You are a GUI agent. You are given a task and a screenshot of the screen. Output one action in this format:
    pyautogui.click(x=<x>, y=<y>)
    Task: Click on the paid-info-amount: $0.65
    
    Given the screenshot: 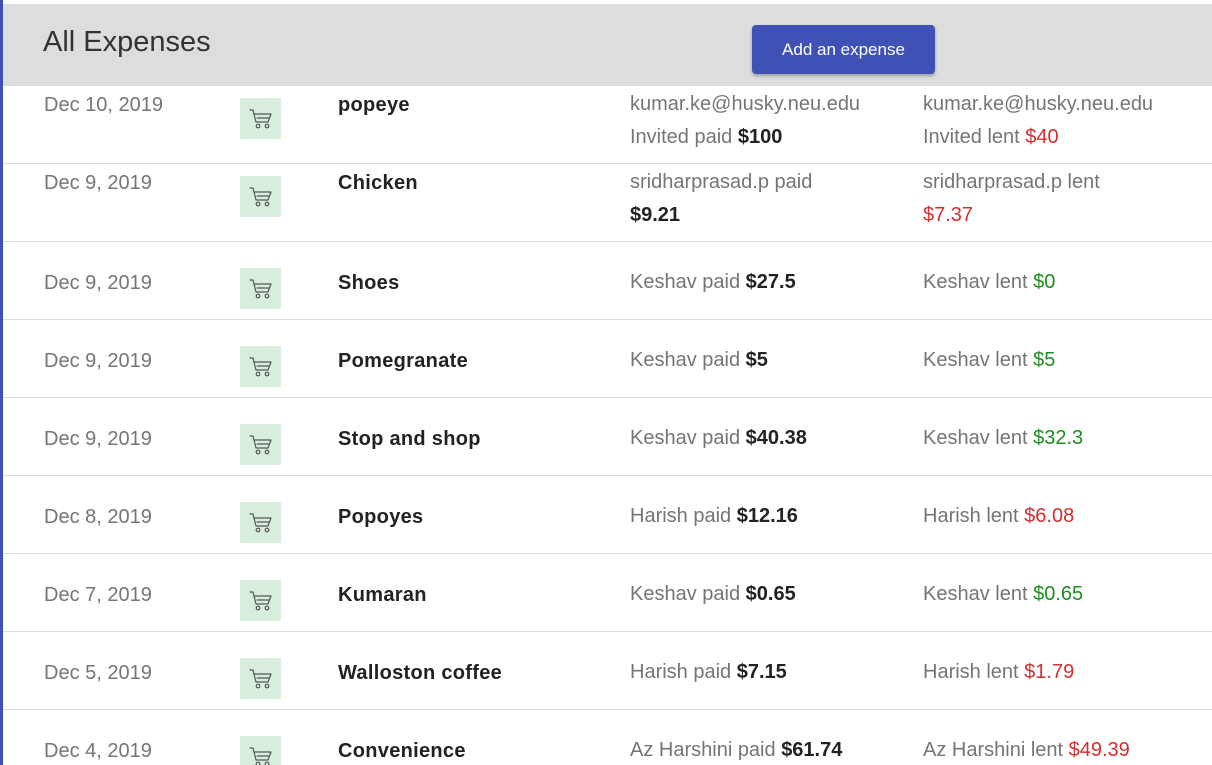 What is the action you would take?
    pyautogui.click(x=770, y=594)
    